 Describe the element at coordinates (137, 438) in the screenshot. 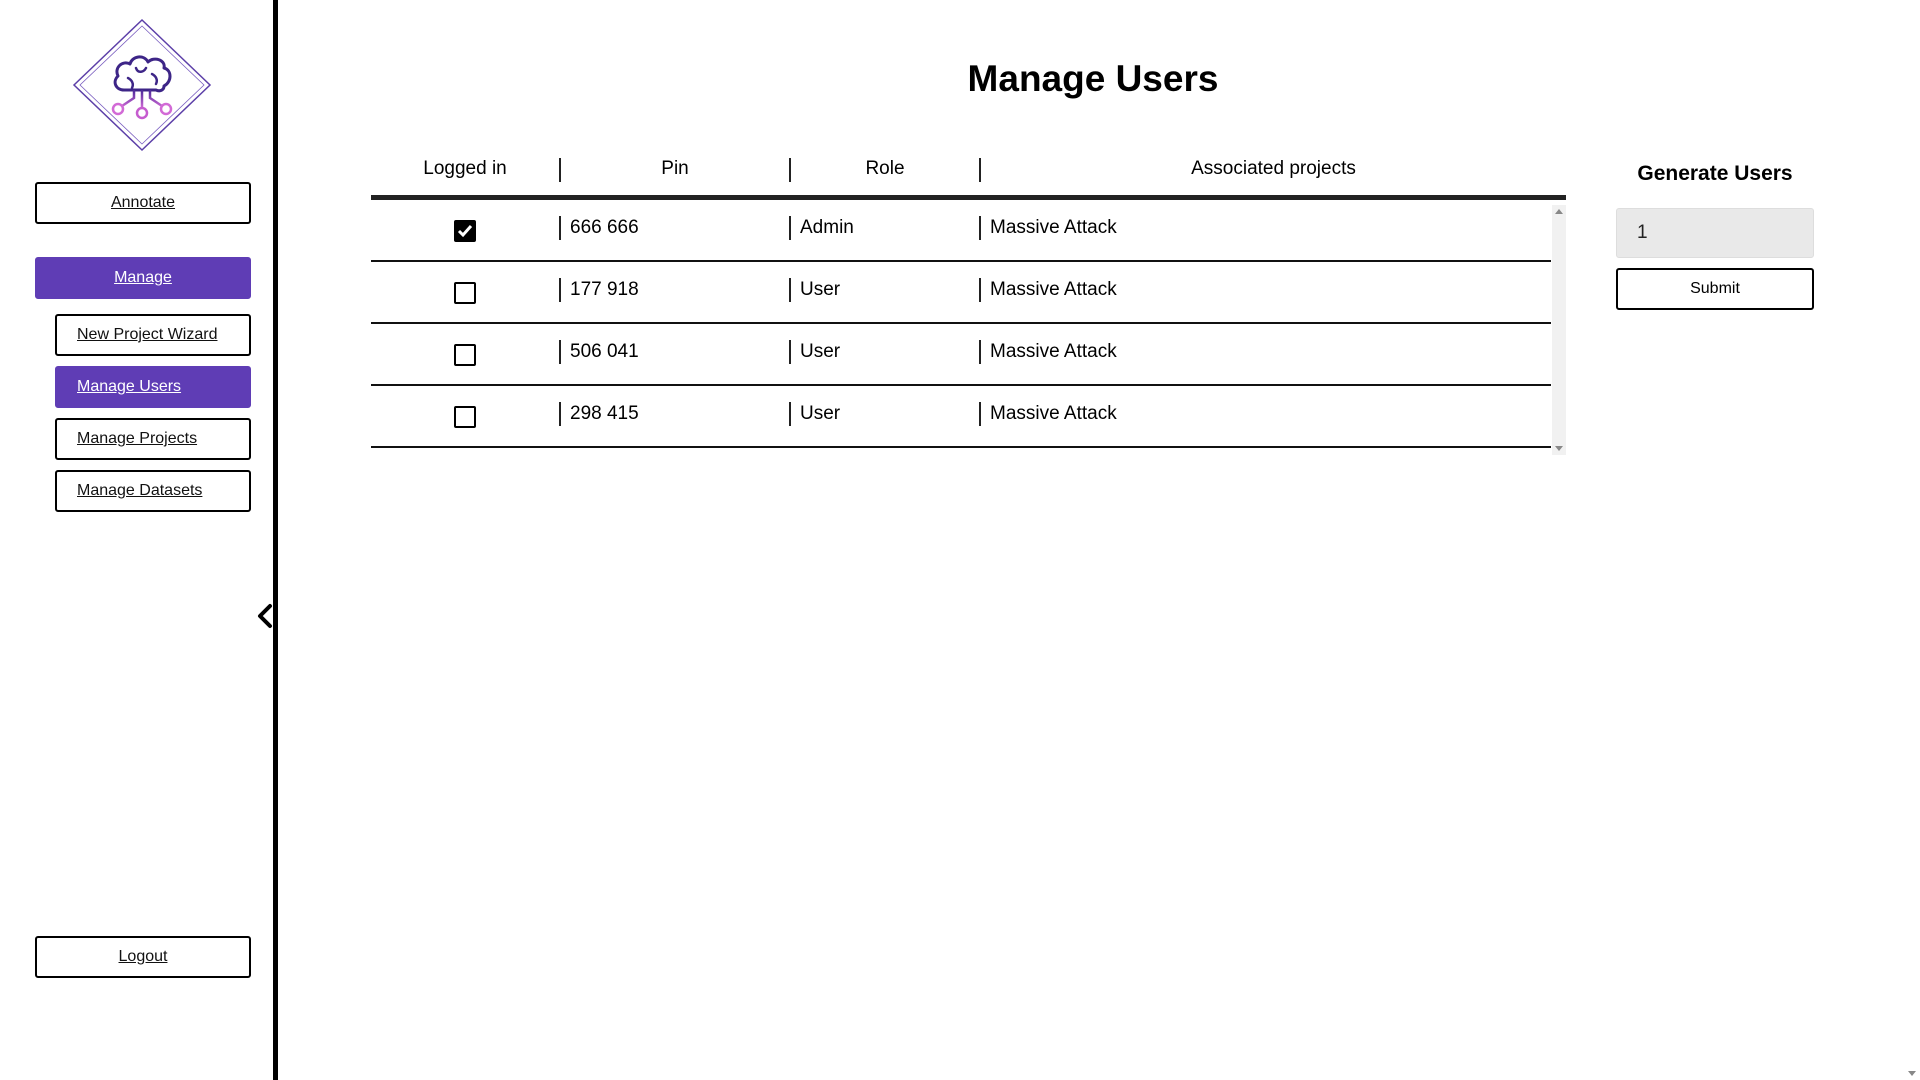

I see `manage-projects-label: Manage Projects` at that location.